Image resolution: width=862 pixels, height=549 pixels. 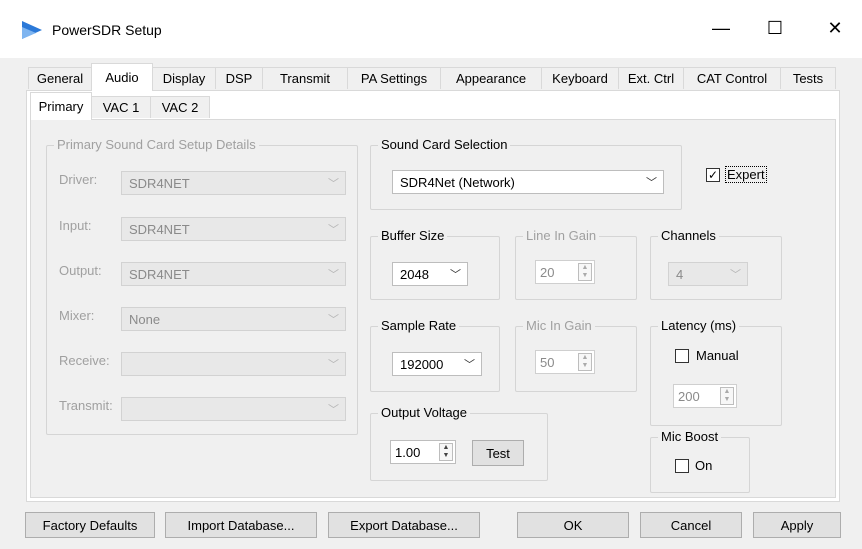 What do you see at coordinates (159, 183) in the screenshot?
I see `driver-value: SDR4NET` at bounding box center [159, 183].